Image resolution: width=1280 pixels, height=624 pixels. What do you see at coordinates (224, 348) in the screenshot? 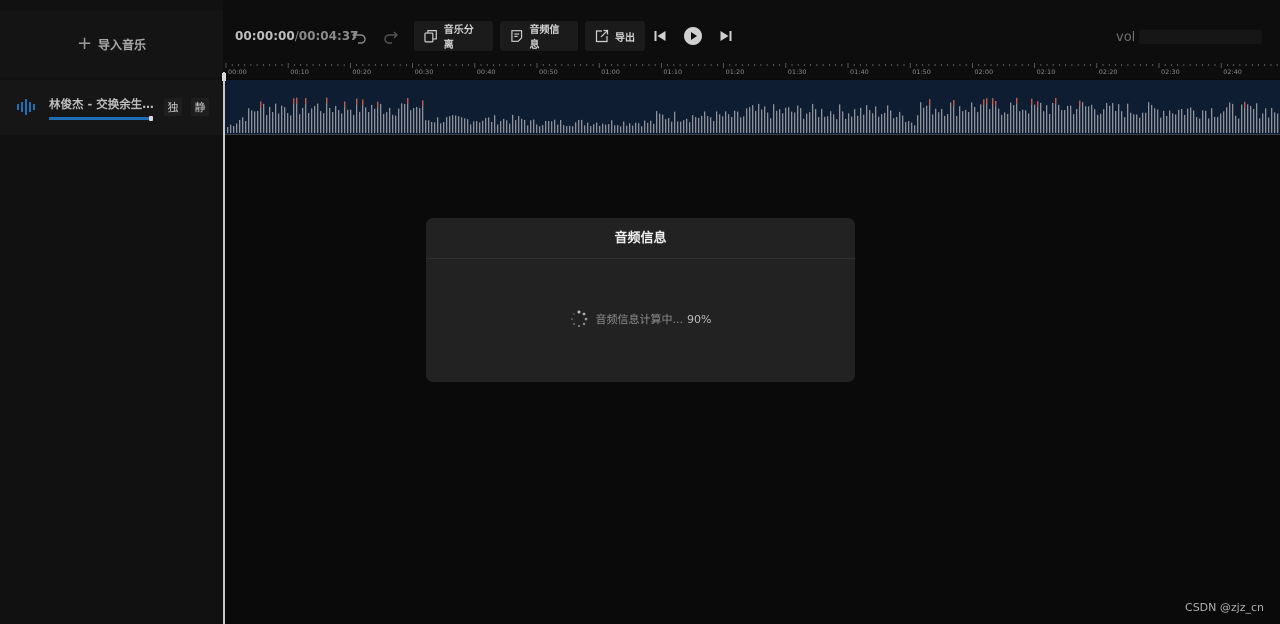
I see `playhead` at bounding box center [224, 348].